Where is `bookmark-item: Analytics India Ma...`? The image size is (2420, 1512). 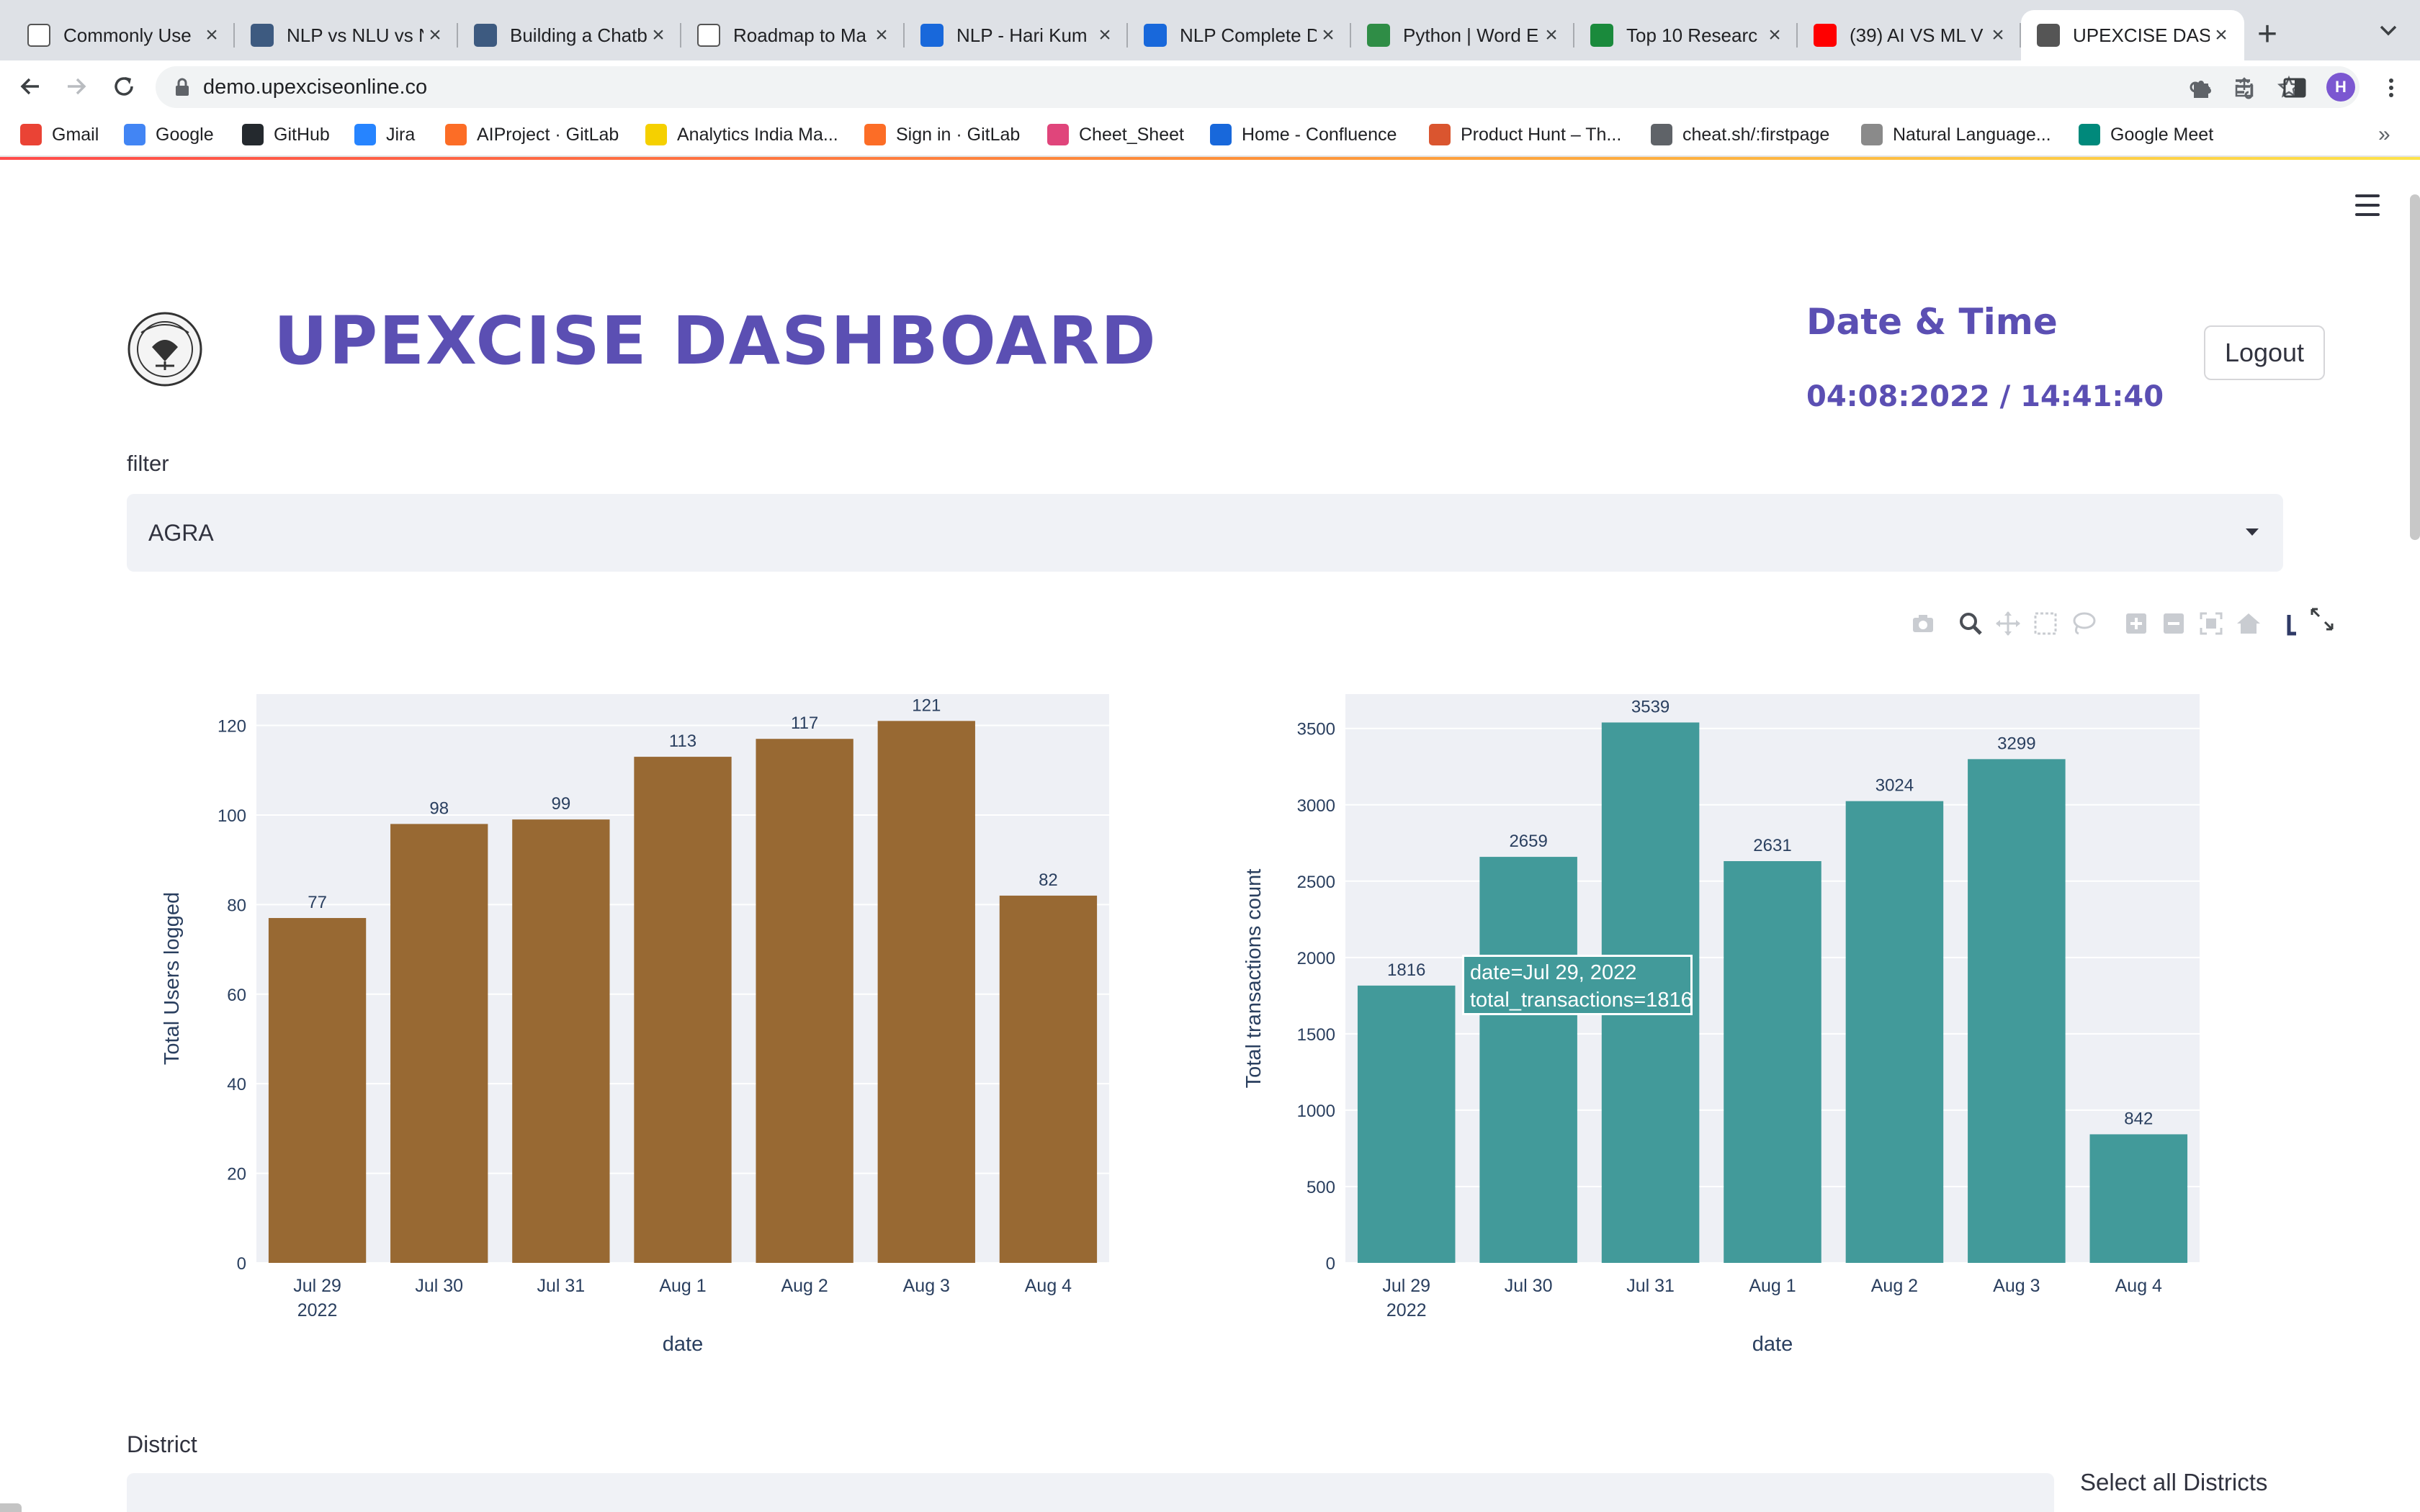 bookmark-item: Analytics India Ma... is located at coordinates (741, 134).